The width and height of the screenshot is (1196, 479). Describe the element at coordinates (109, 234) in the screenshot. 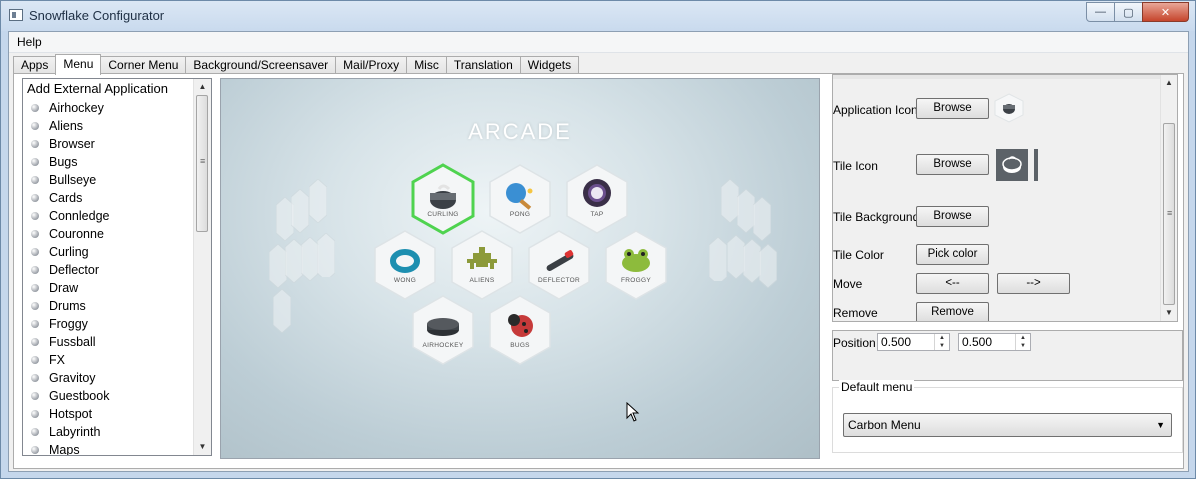

I see `list-item: Couronne` at that location.